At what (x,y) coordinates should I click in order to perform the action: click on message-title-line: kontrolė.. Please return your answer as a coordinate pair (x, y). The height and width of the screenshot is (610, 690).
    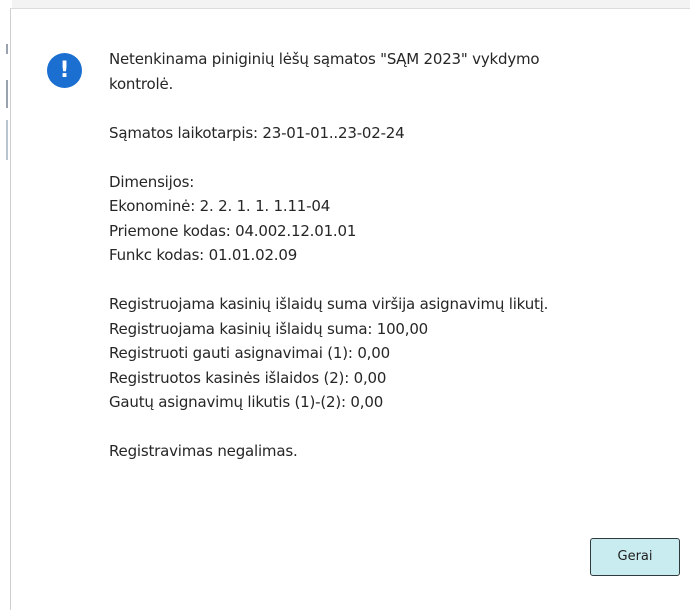
    Looking at the image, I should click on (141, 83).